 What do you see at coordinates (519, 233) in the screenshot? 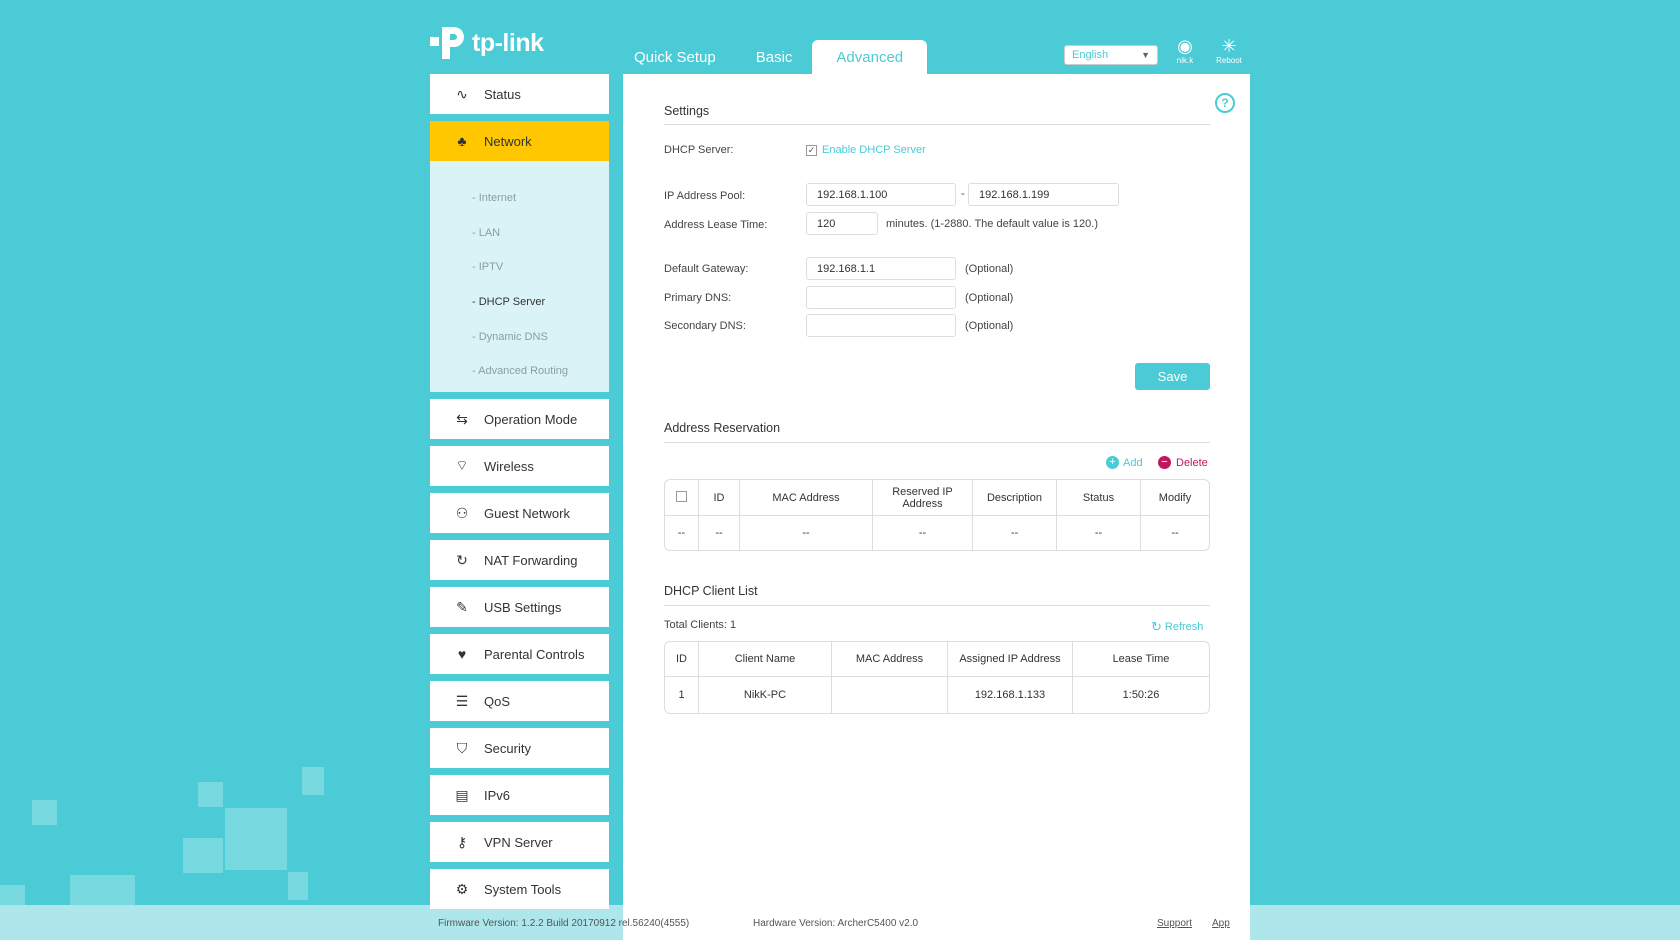
I see `submenu-item-lan: - LAN` at bounding box center [519, 233].